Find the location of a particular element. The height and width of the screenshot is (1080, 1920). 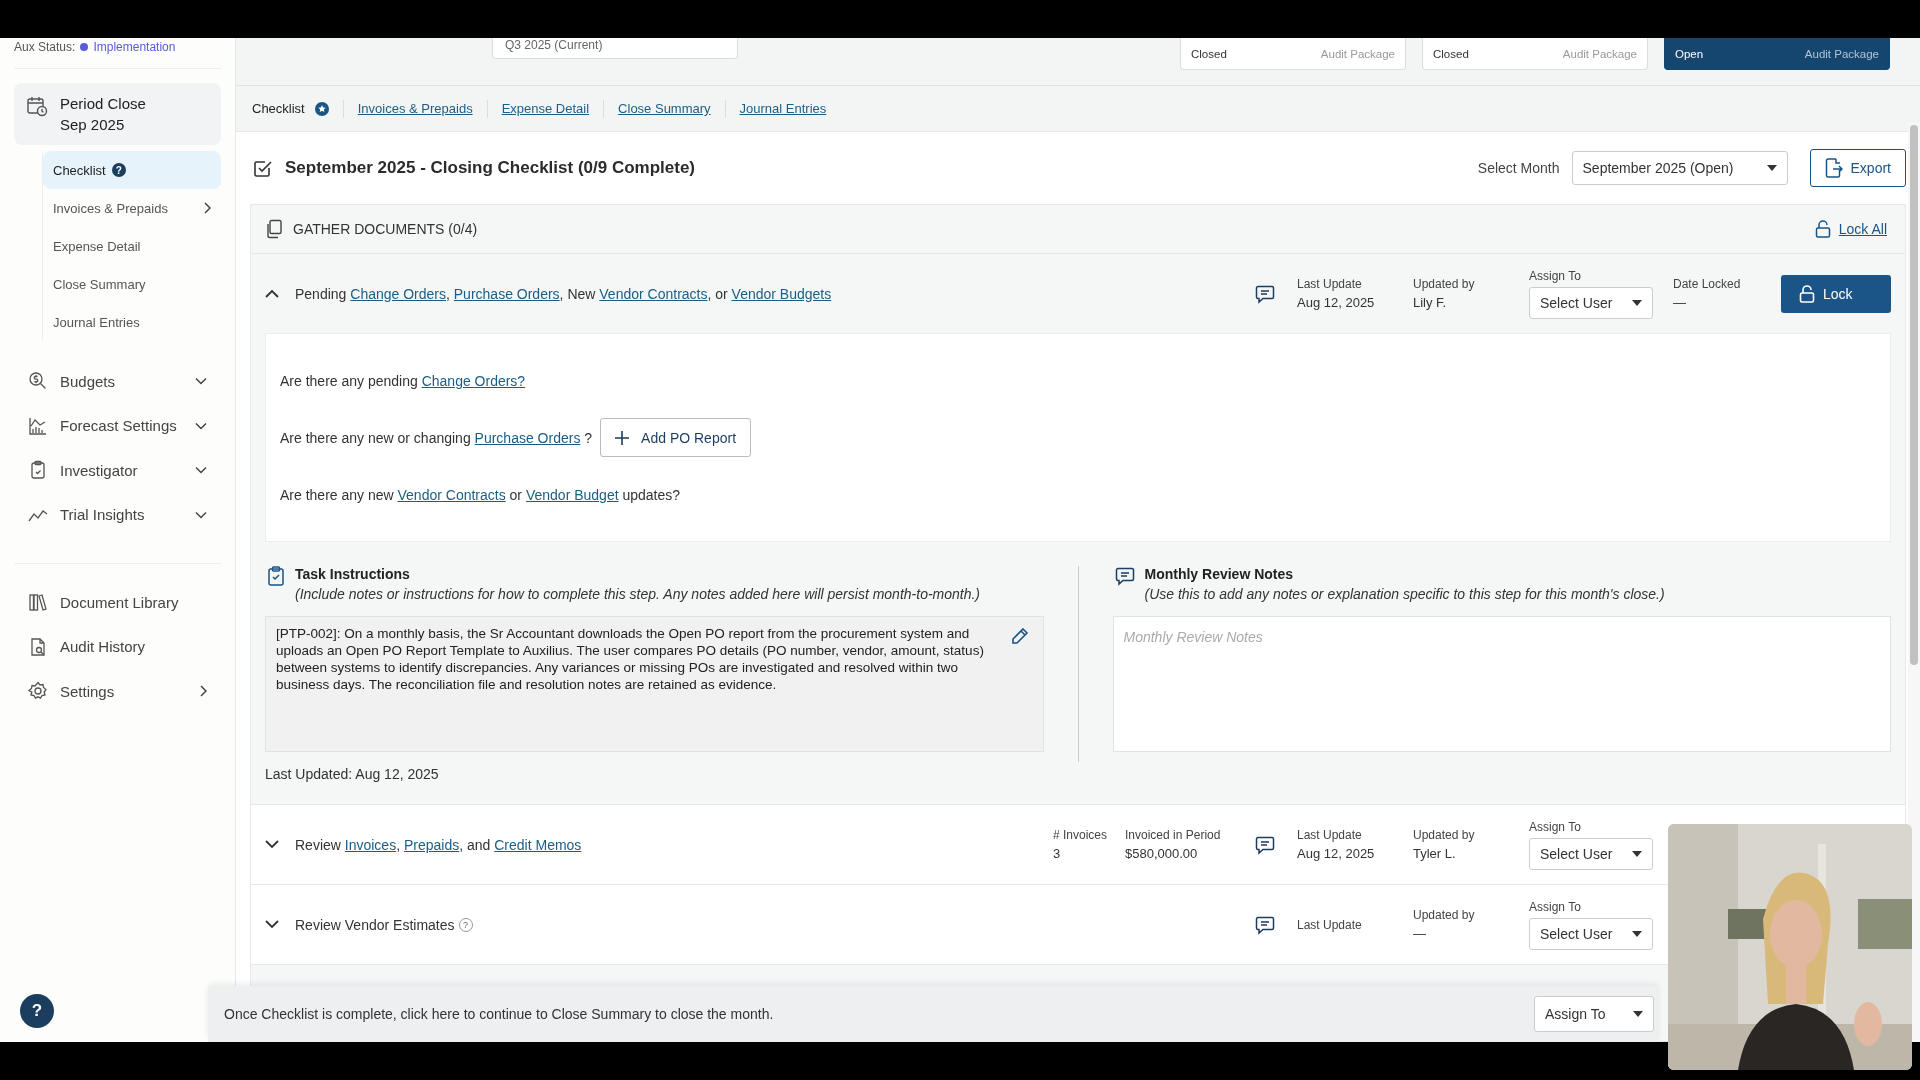

sidebar-item: Document Library is located at coordinates (117, 602).